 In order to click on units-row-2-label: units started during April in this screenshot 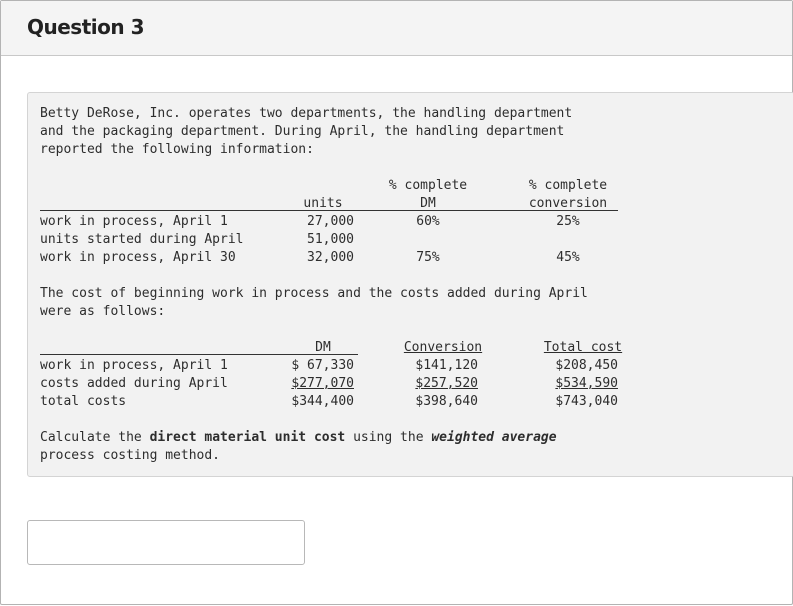, I will do `click(142, 239)`.